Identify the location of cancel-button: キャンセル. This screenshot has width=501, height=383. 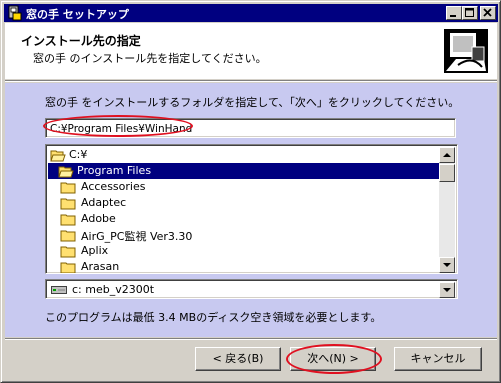
(438, 359).